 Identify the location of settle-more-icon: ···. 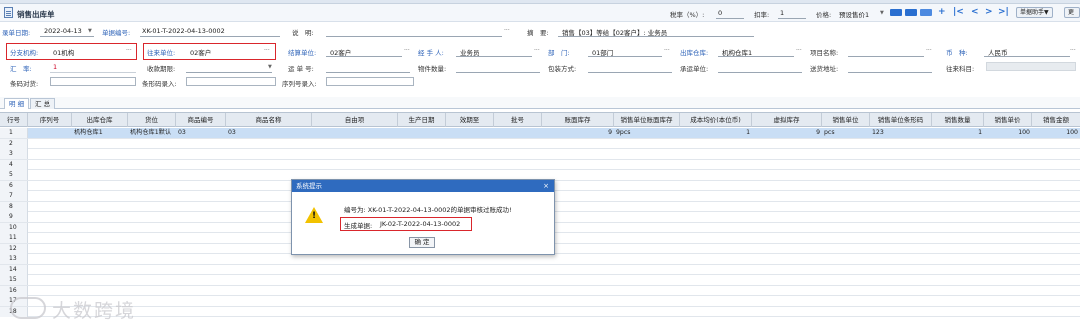
(407, 50).